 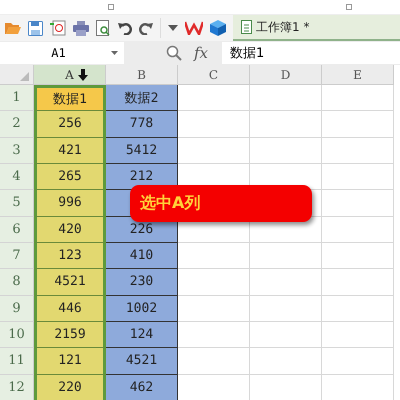 What do you see at coordinates (17, 98) in the screenshot?
I see `row-header: 1` at bounding box center [17, 98].